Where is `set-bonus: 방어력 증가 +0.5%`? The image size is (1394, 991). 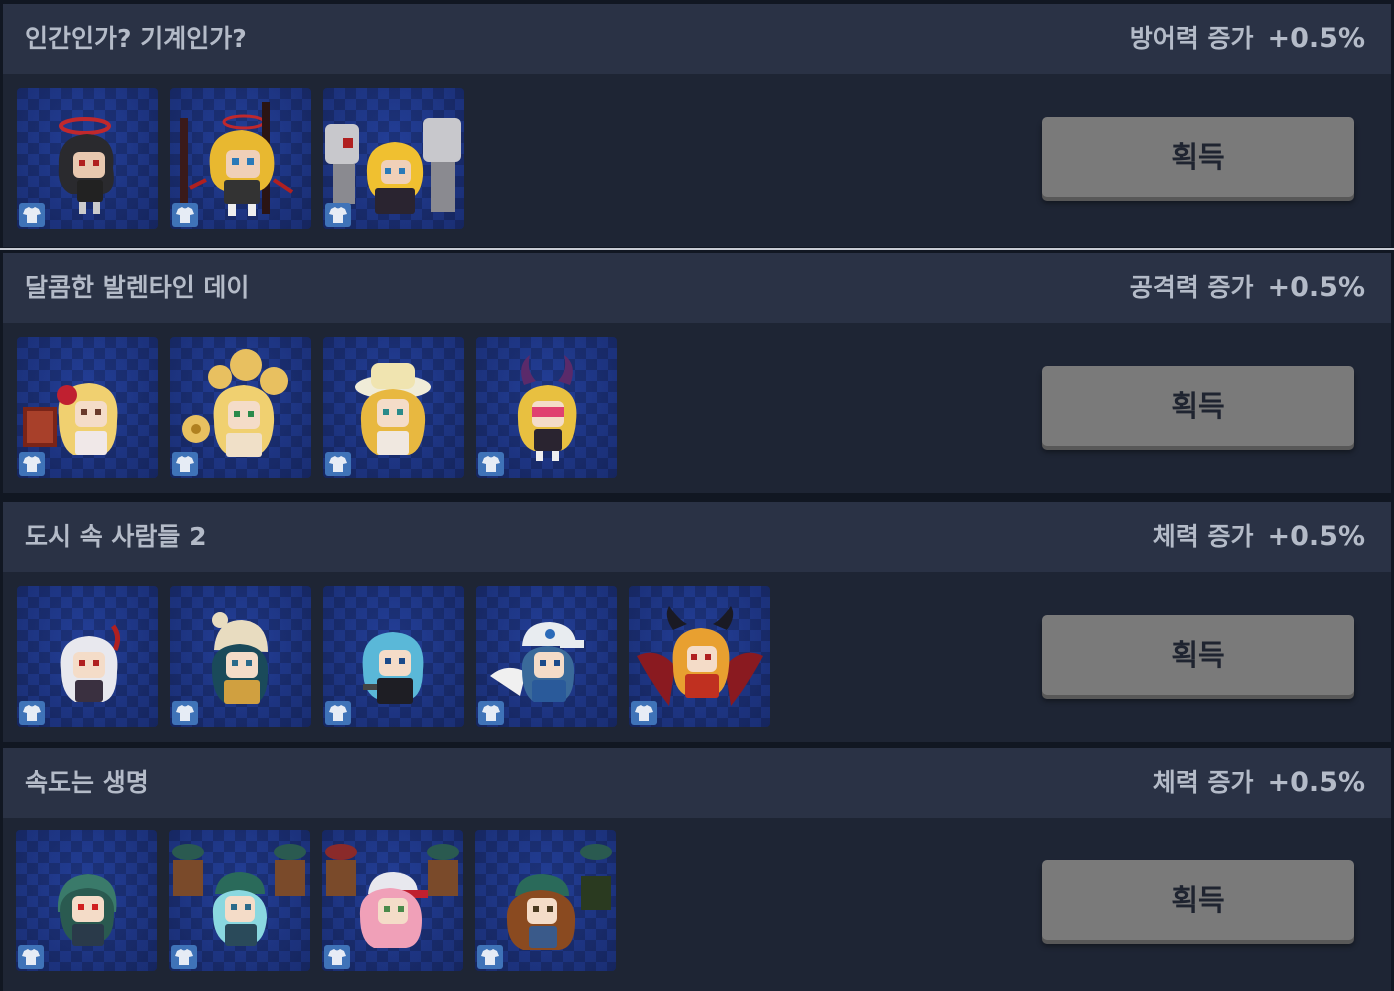 set-bonus: 방어력 증가 +0.5% is located at coordinates (1247, 39).